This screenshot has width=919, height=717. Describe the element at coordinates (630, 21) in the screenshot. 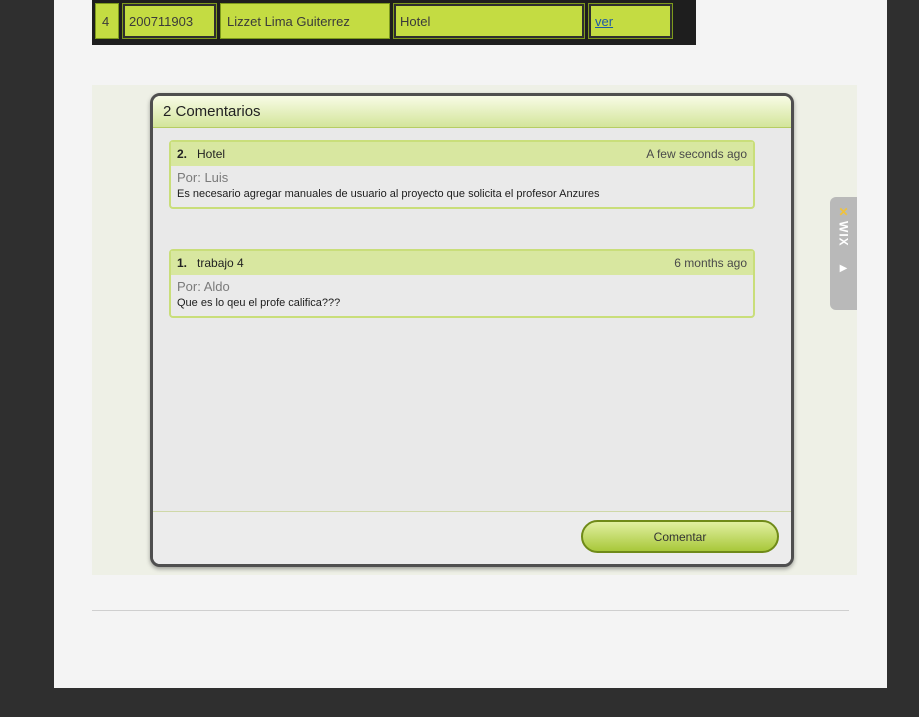

I see `row-link-cell: ver` at that location.